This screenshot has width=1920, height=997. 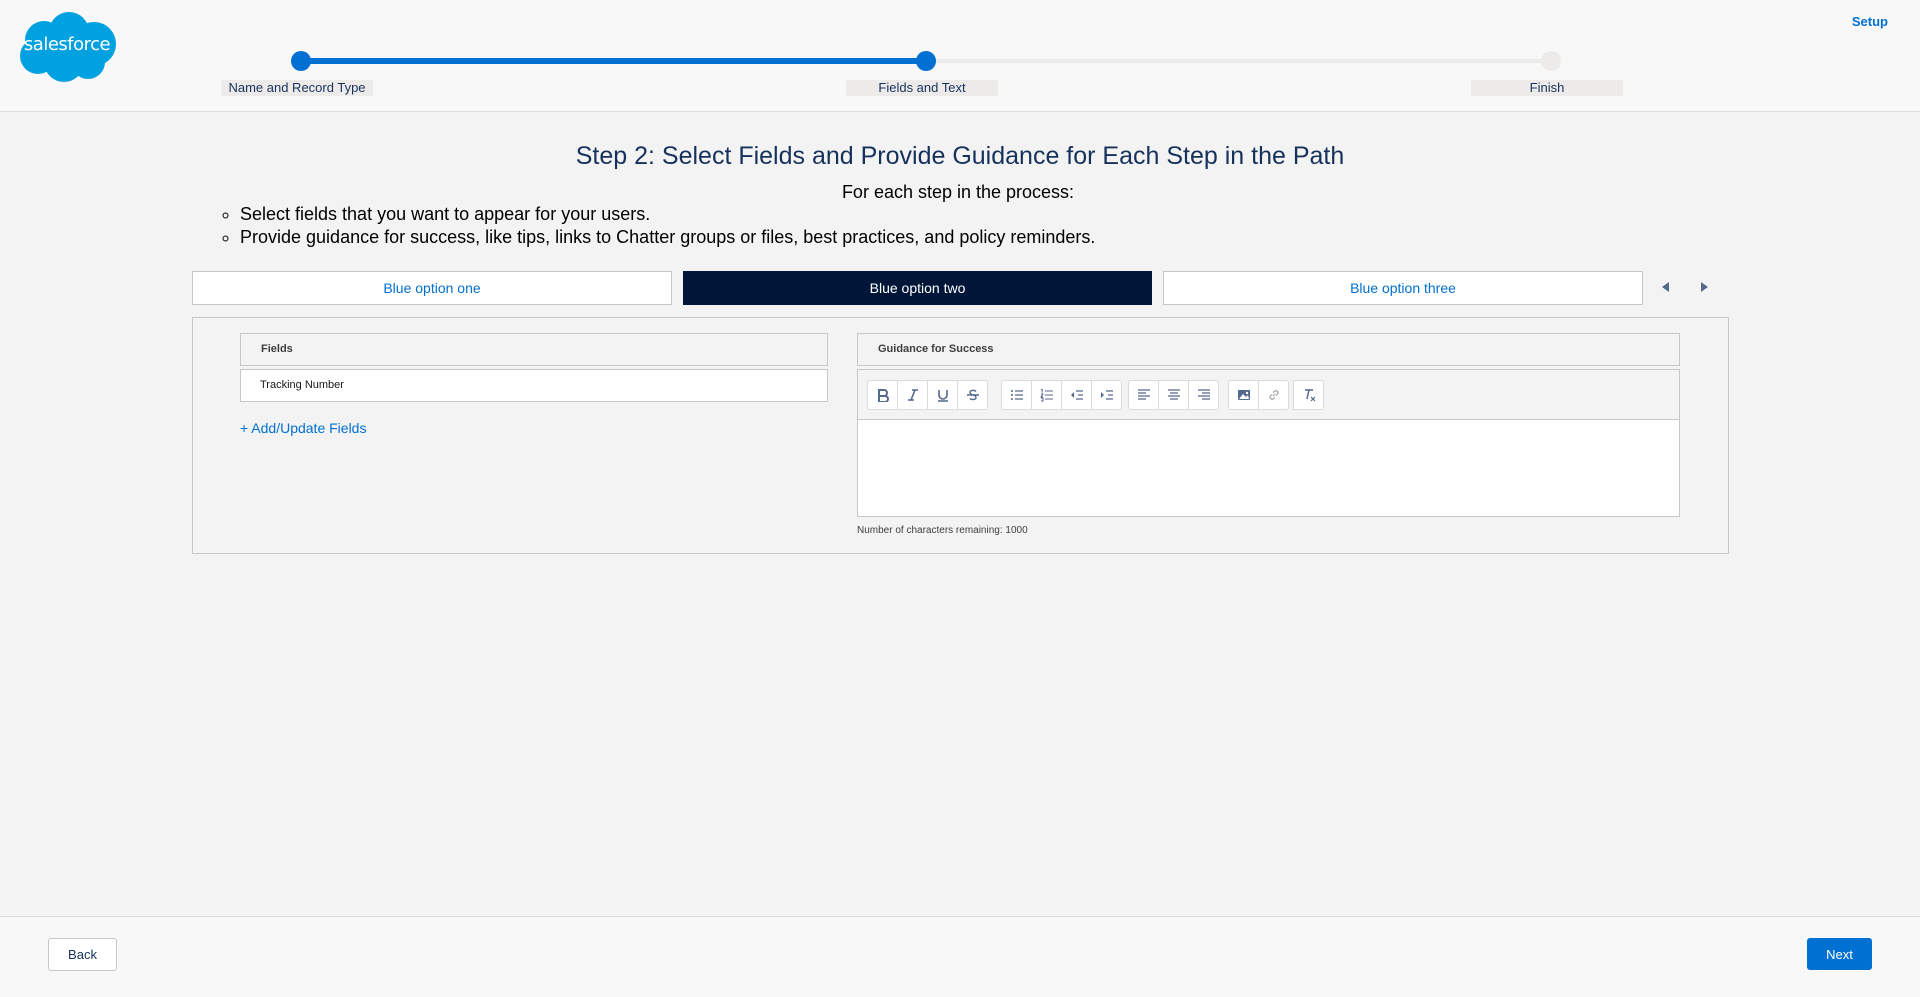 I want to click on outdent-icon, so click(x=1076, y=395).